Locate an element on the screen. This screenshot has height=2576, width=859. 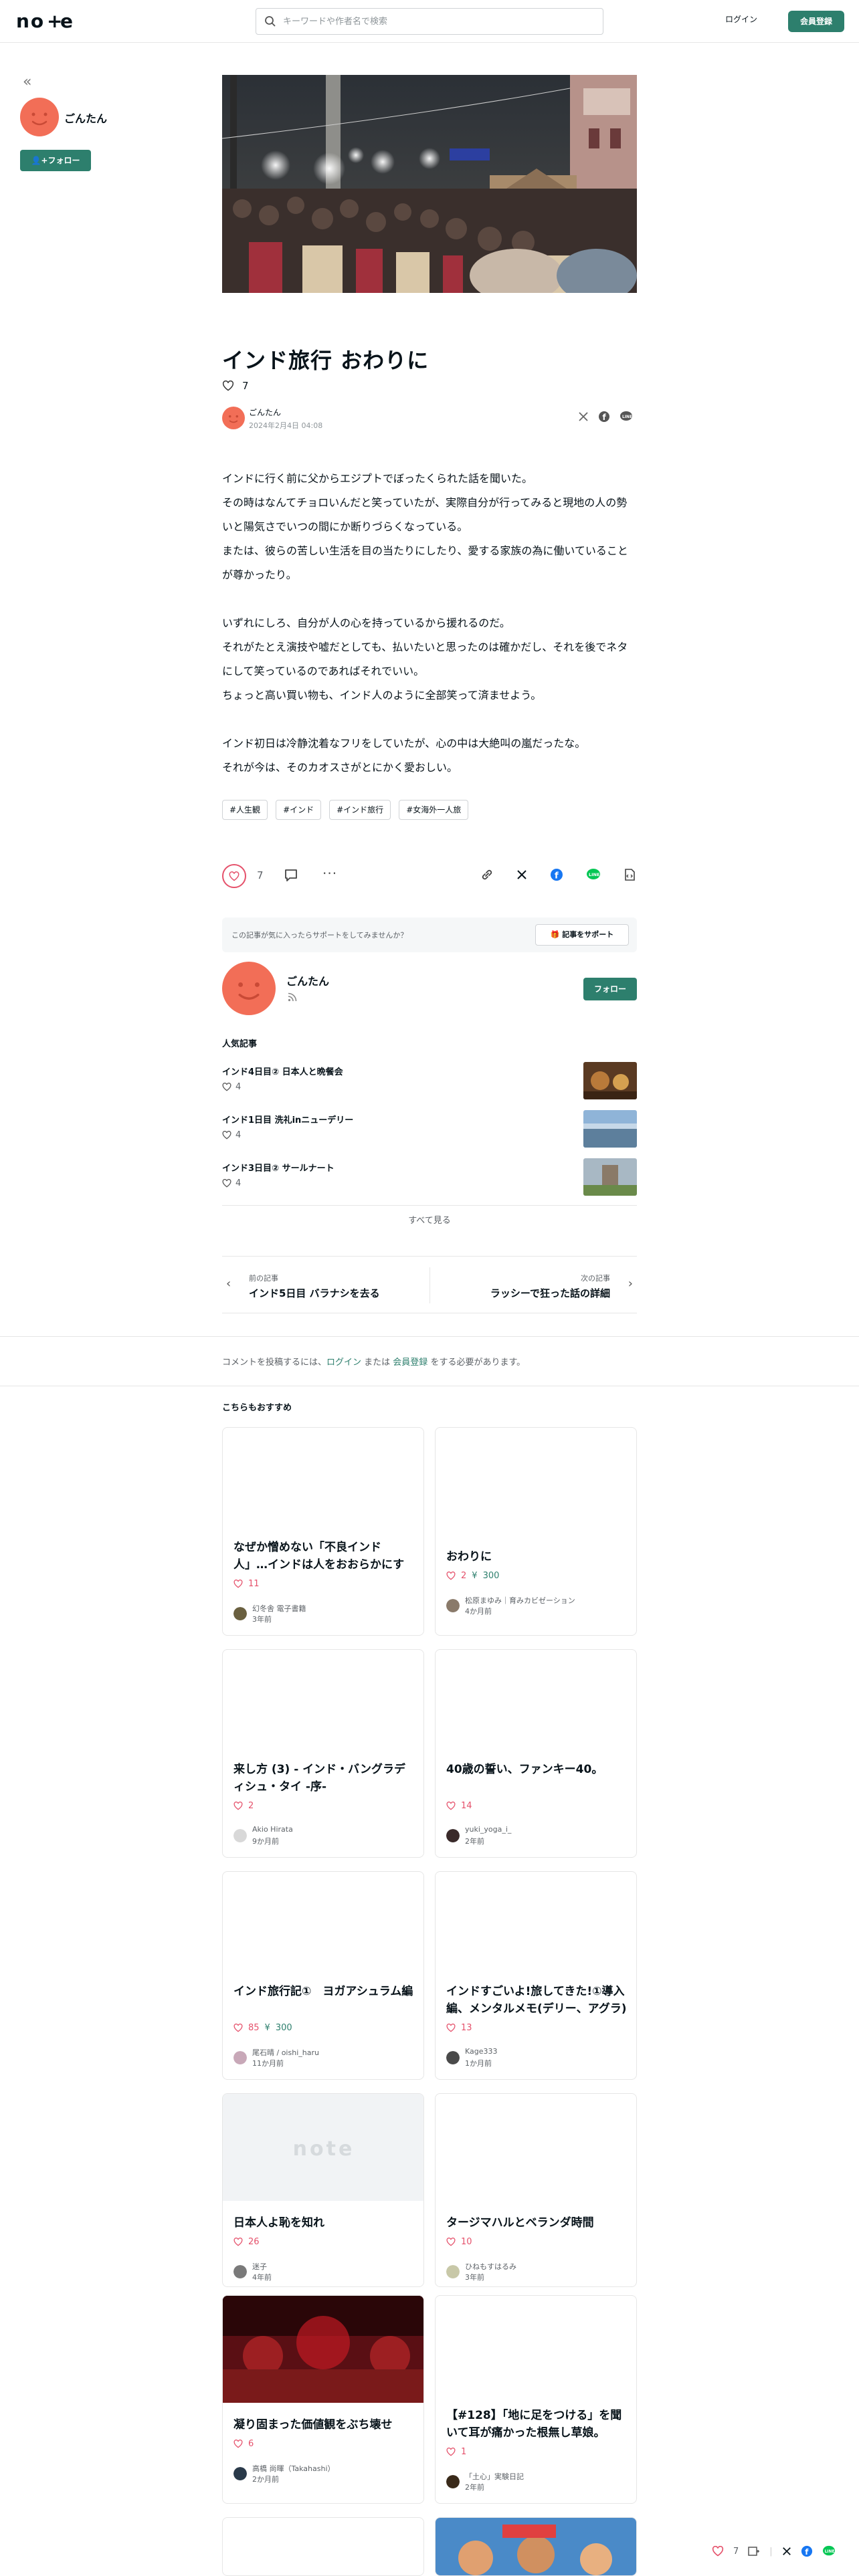
note-logo: no + e is located at coordinates (48, 20).